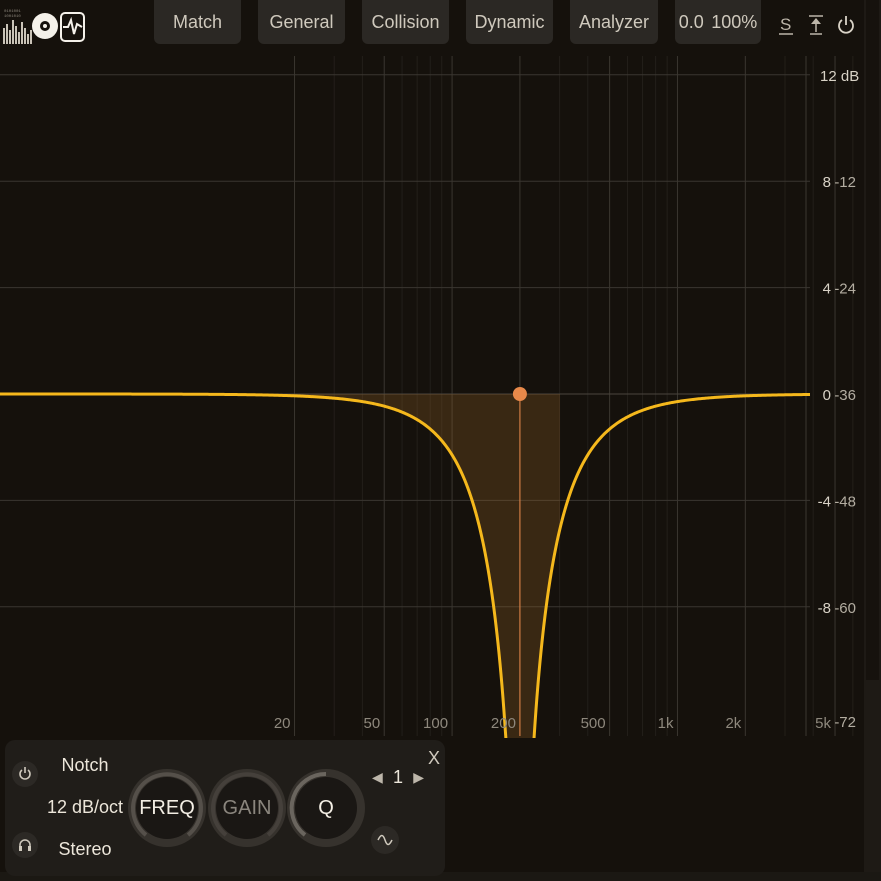 Image resolution: width=881 pixels, height=881 pixels. I want to click on db-label: -8, so click(824, 608).